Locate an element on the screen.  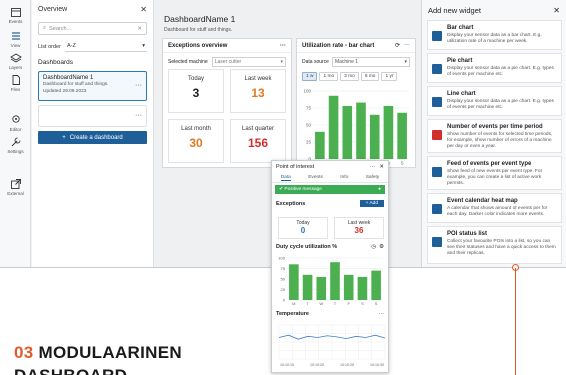
temperature-label: Temperature is located at coordinates (292, 314).